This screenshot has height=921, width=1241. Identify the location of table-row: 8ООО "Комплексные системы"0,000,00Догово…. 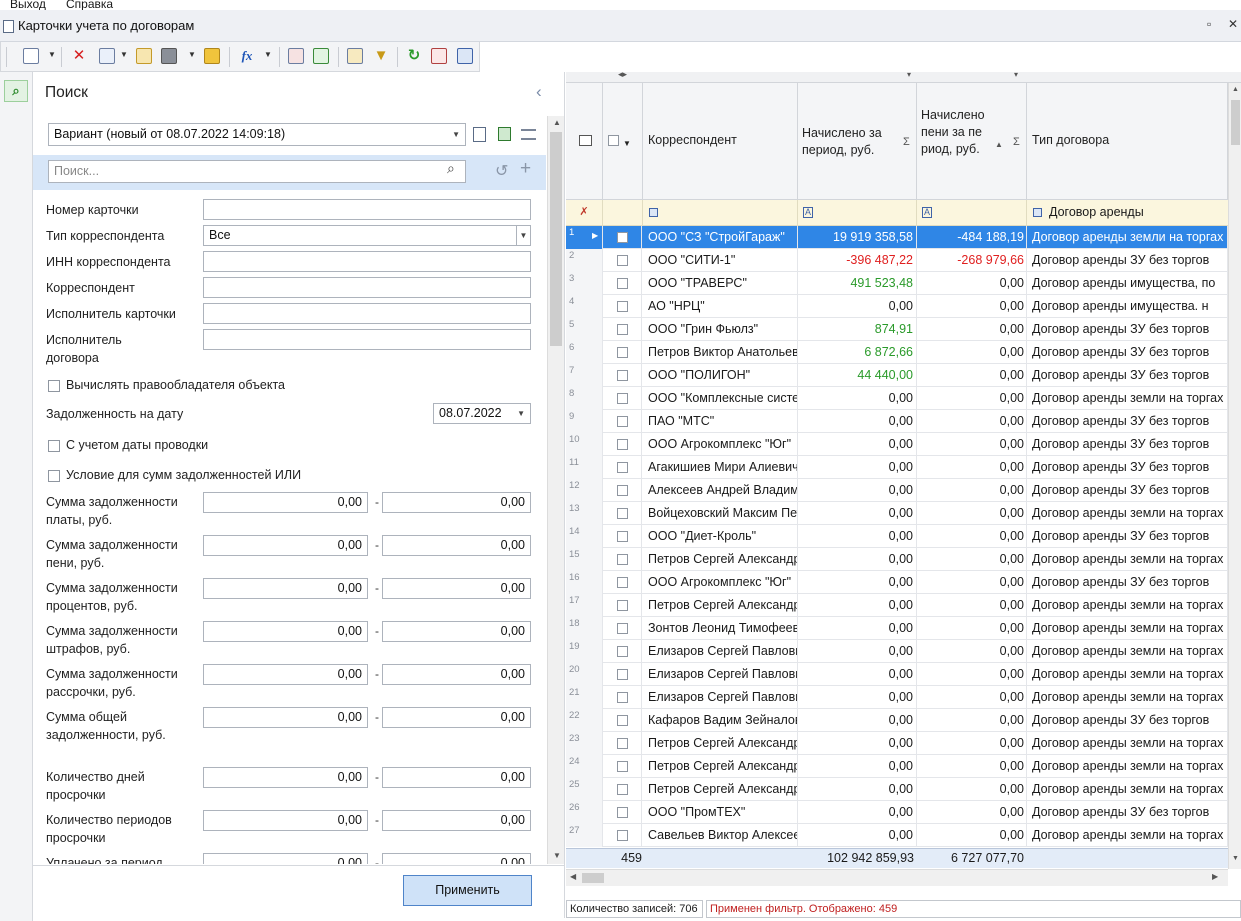
(897, 398).